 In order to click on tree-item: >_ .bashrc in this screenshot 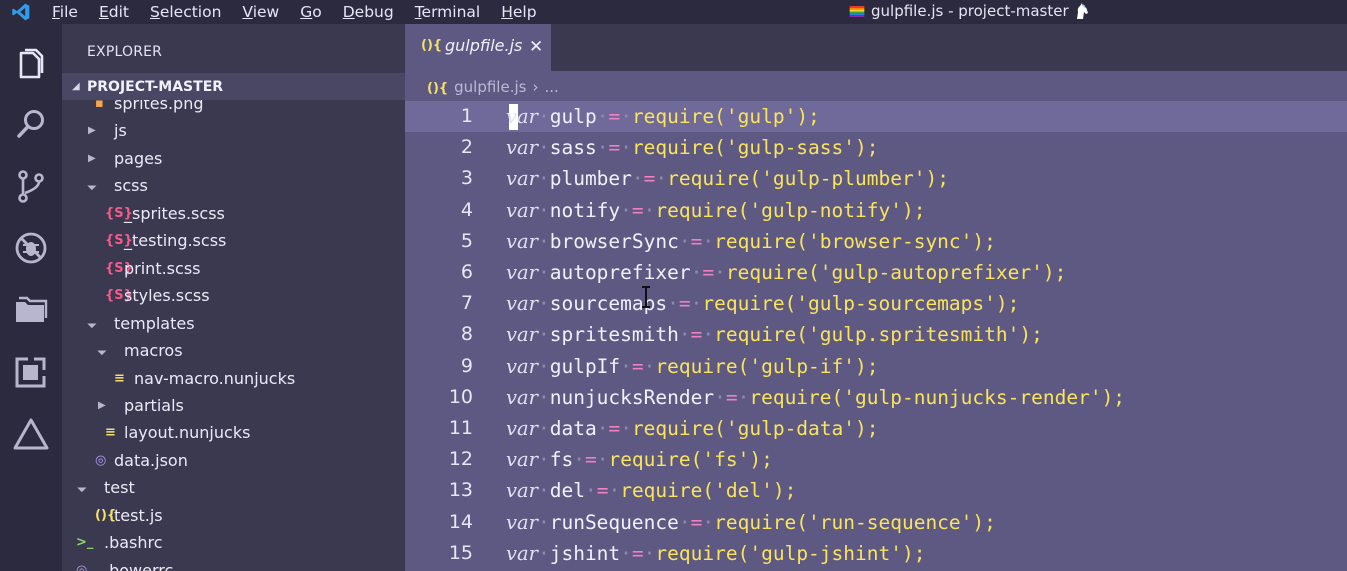, I will do `click(233, 542)`.